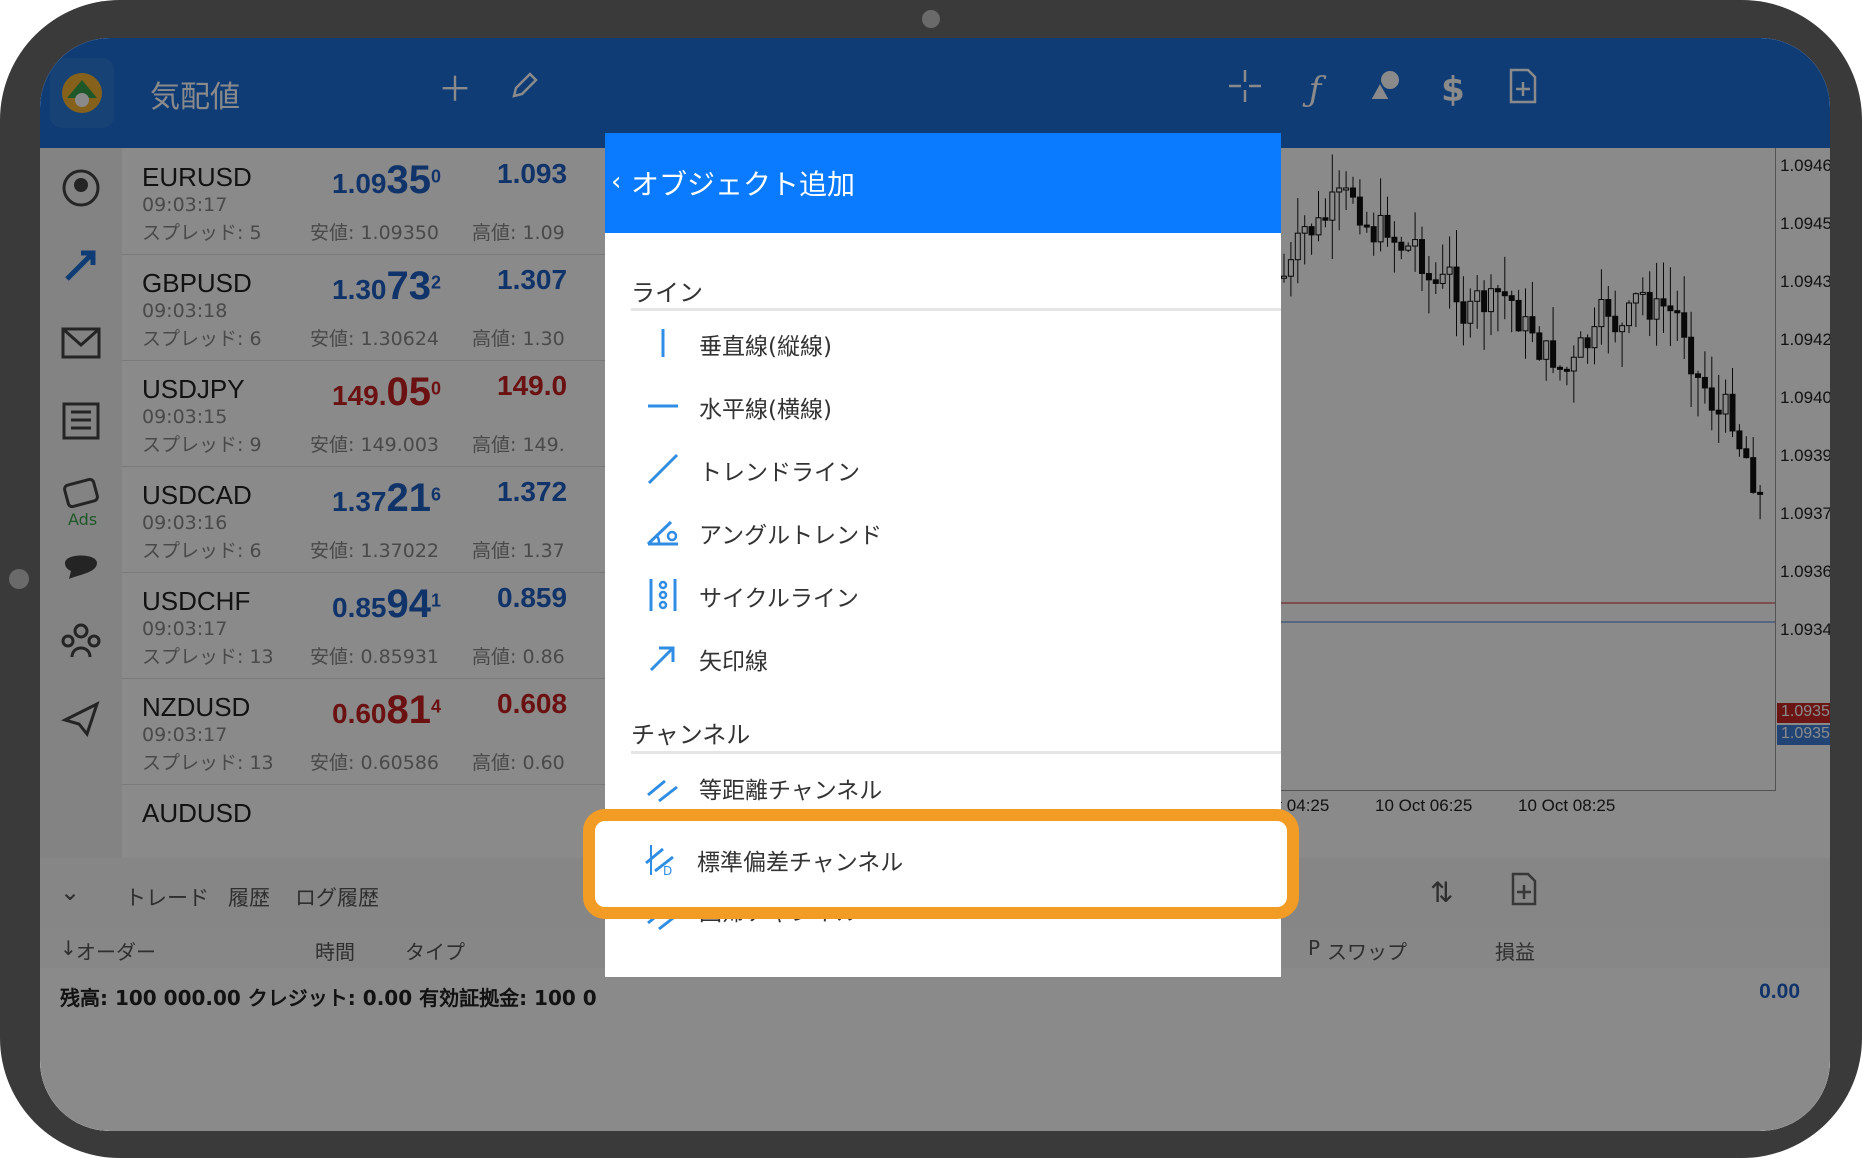 This screenshot has height=1158, width=1862. Describe the element at coordinates (1527, 388) in the screenshot. I see `candlestick-series` at that location.